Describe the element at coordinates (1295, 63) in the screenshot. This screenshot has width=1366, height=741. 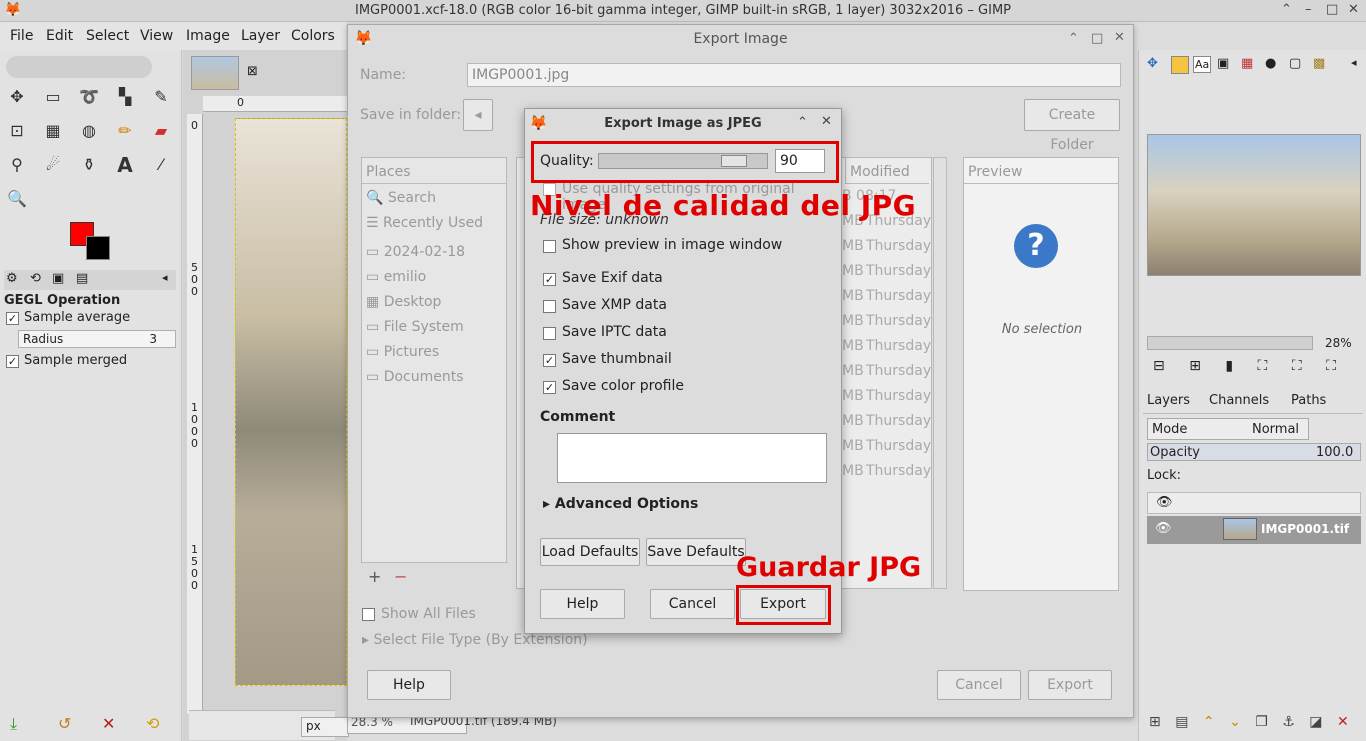
I see `patterns-tab-icon: ▢` at that location.